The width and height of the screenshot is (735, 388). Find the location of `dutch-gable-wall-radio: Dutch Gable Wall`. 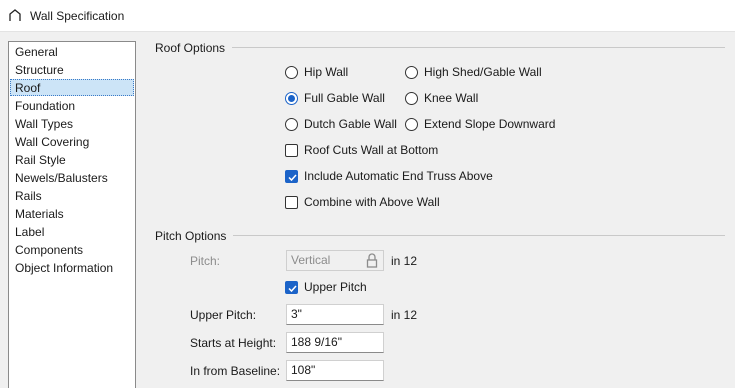

dutch-gable-wall-radio: Dutch Gable Wall is located at coordinates (341, 124).